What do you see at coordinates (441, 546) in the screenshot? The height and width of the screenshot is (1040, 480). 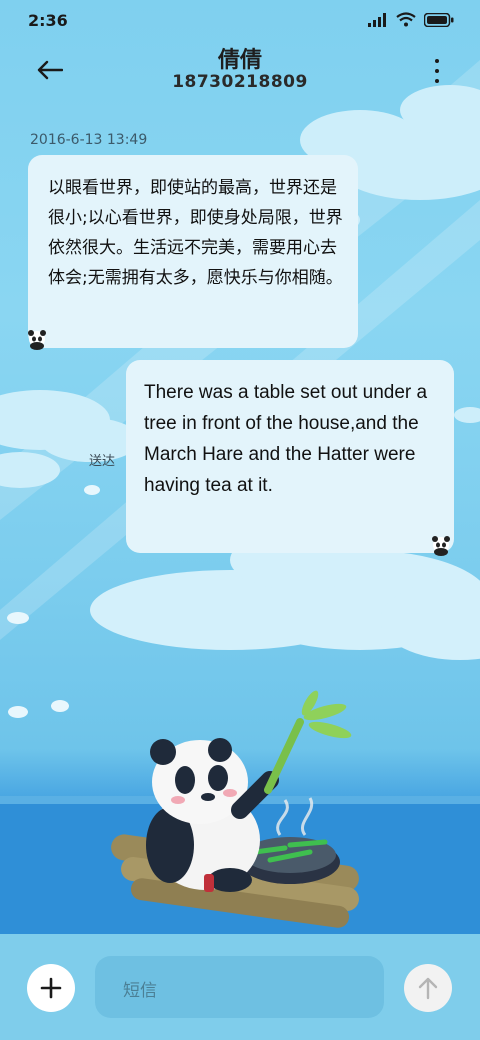 I see `user-avatar-panda-icon` at bounding box center [441, 546].